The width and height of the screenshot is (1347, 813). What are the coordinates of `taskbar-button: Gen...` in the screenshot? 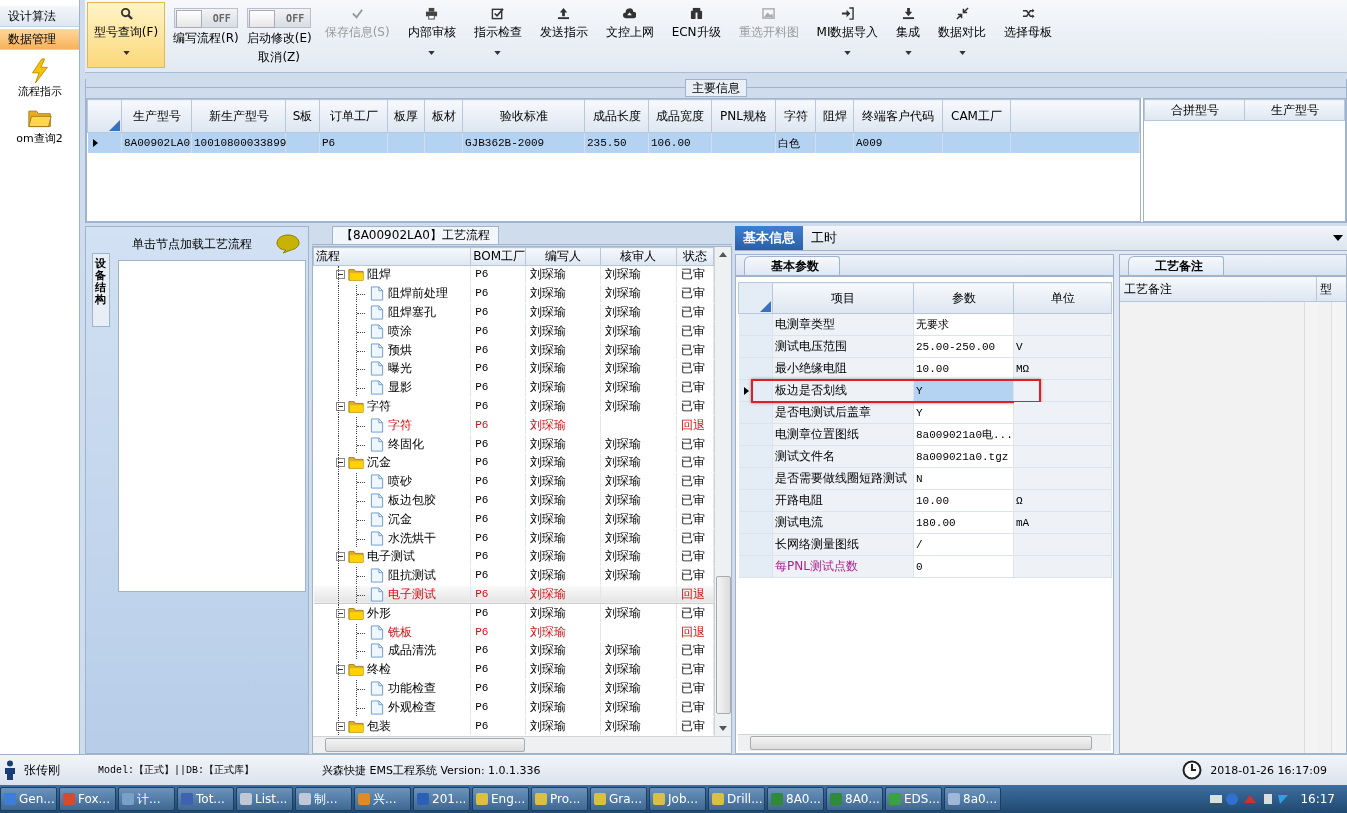 It's located at (28, 799).